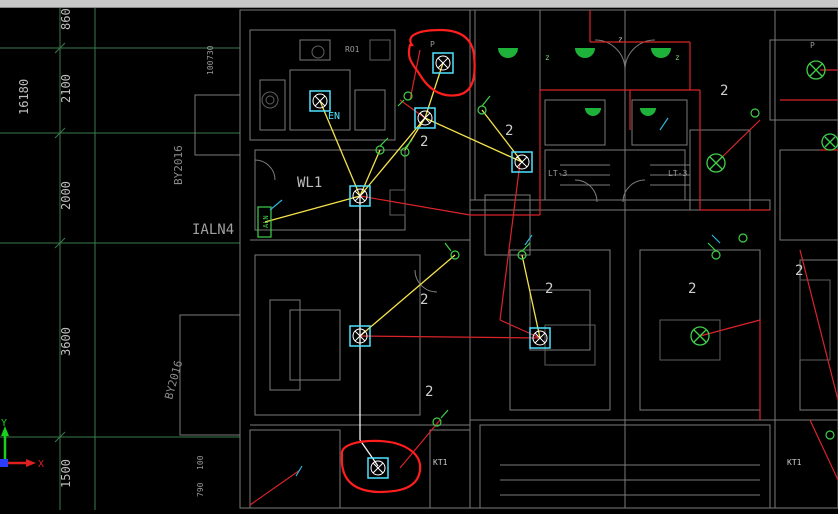 Image resolution: width=838 pixels, height=514 pixels. I want to click on fixture-bedroom, so click(540, 338).